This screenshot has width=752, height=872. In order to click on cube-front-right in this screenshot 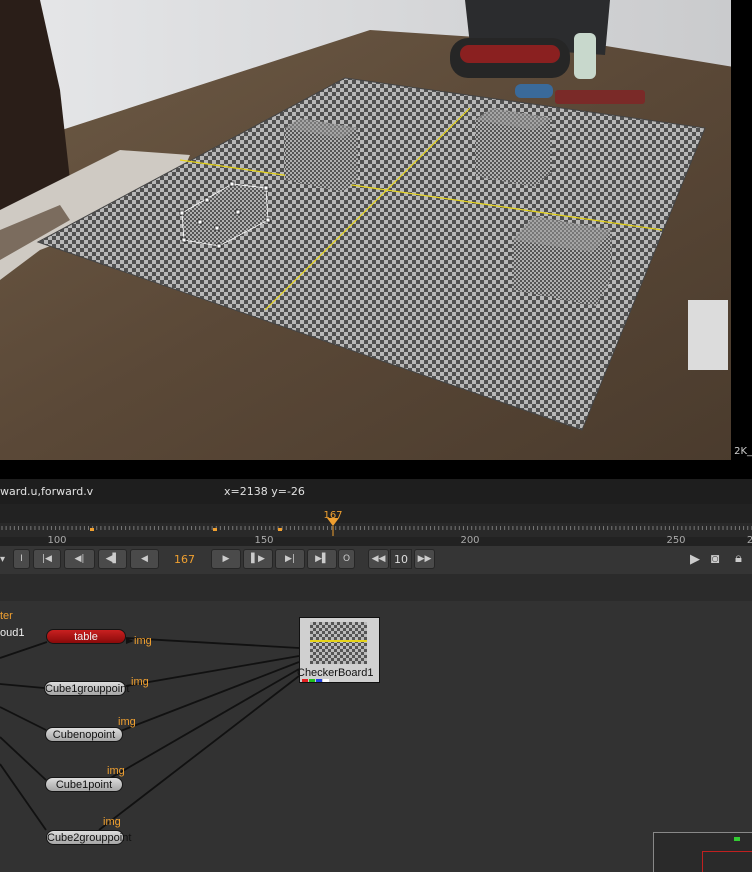, I will do `click(562, 261)`.